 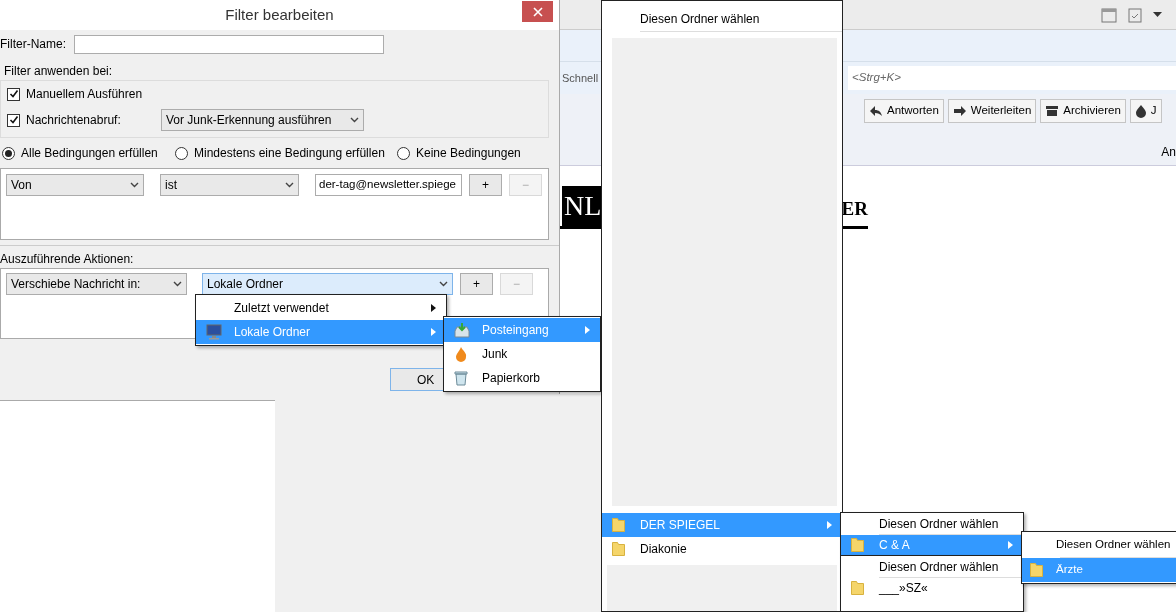 What do you see at coordinates (321, 308) in the screenshot?
I see `menu-item: Zuletzt verwendet` at bounding box center [321, 308].